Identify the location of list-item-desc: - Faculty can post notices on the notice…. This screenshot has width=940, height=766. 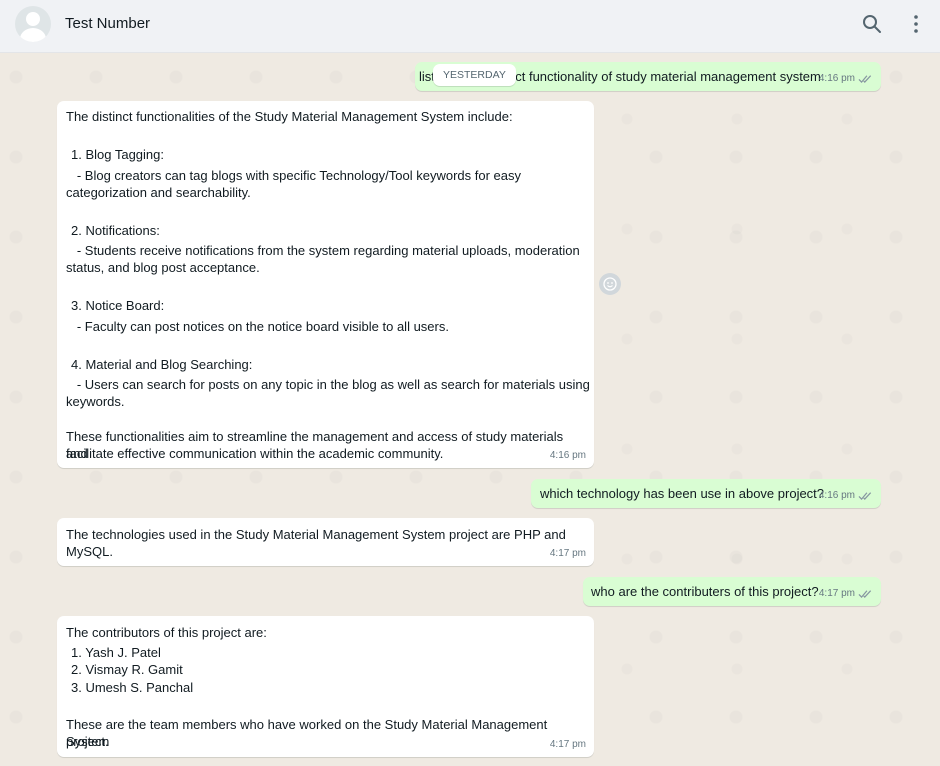
(257, 326).